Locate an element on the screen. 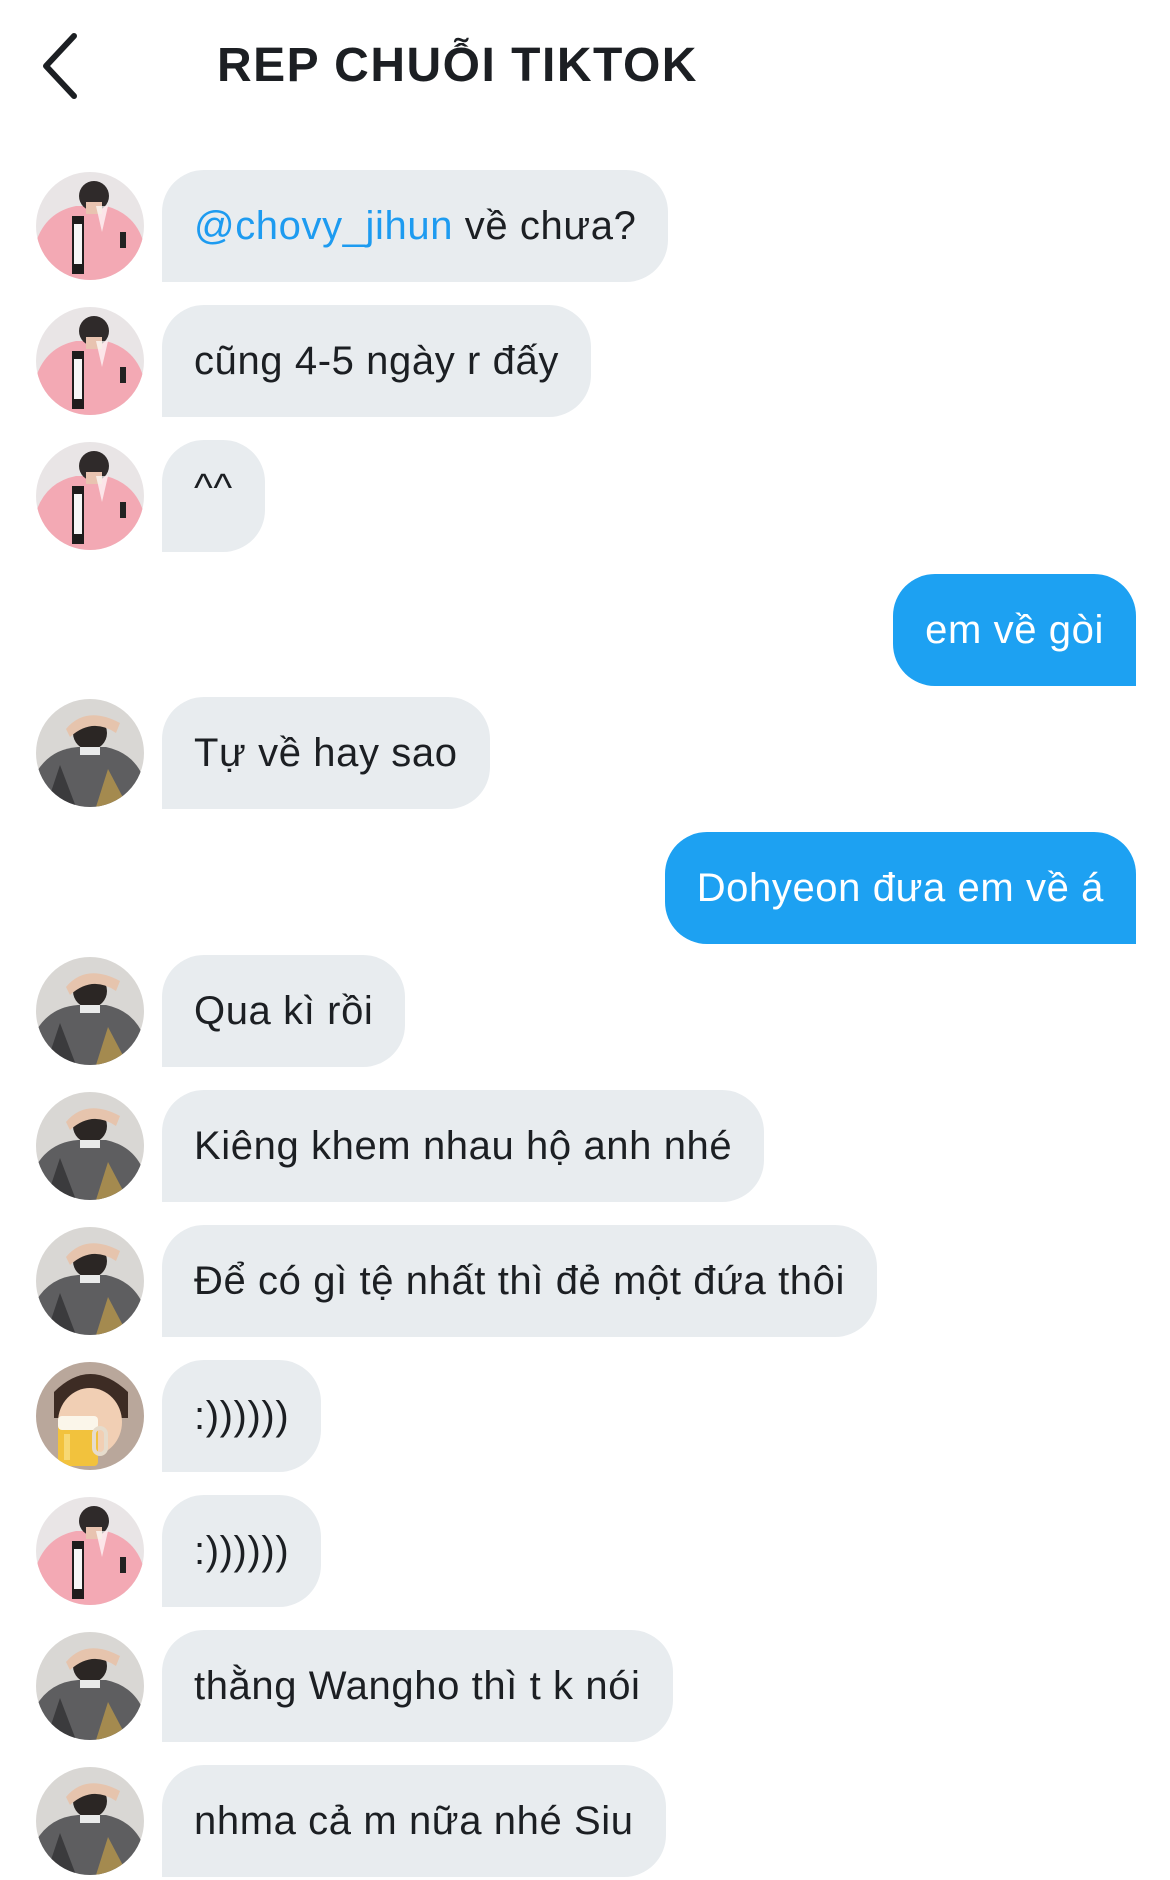 The image size is (1170, 1880). message-row: Tự về hay sao is located at coordinates (585, 753).